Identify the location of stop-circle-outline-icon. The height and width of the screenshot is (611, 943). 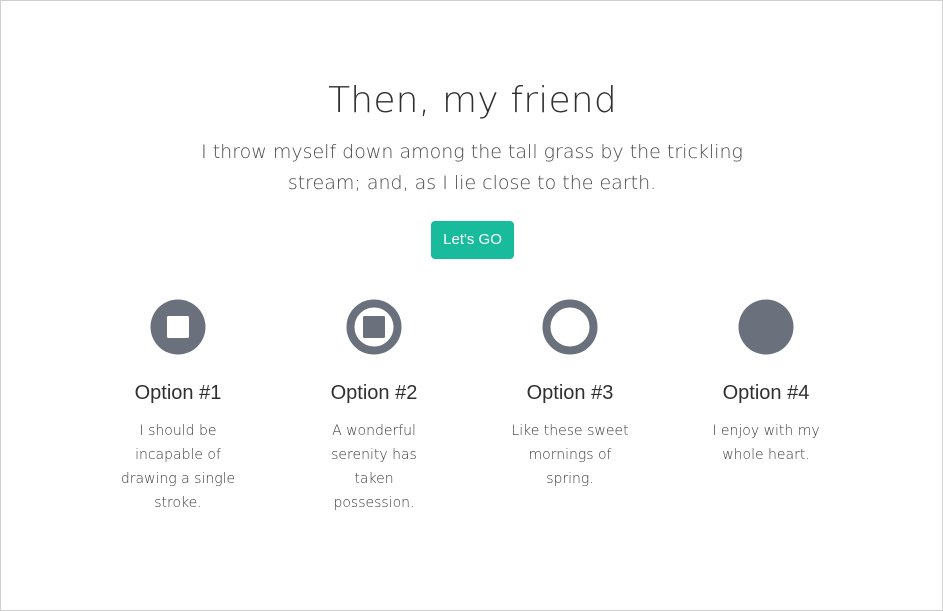
(374, 327).